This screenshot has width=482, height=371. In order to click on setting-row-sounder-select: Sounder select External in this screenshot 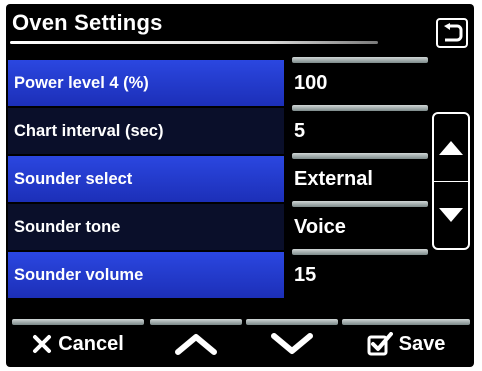, I will do `click(218, 177)`.